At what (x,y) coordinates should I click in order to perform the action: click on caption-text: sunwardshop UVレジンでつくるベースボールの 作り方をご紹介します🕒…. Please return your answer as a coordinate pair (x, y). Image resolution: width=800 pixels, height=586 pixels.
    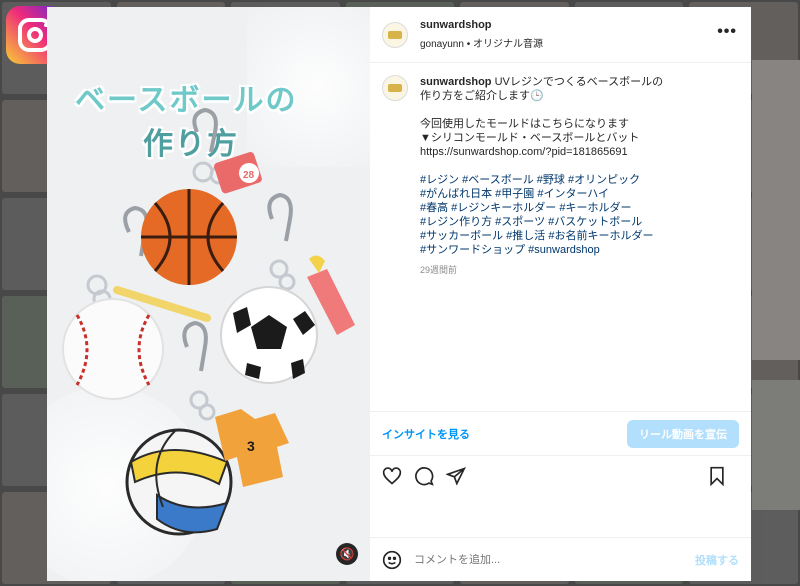
    Looking at the image, I should click on (570, 176).